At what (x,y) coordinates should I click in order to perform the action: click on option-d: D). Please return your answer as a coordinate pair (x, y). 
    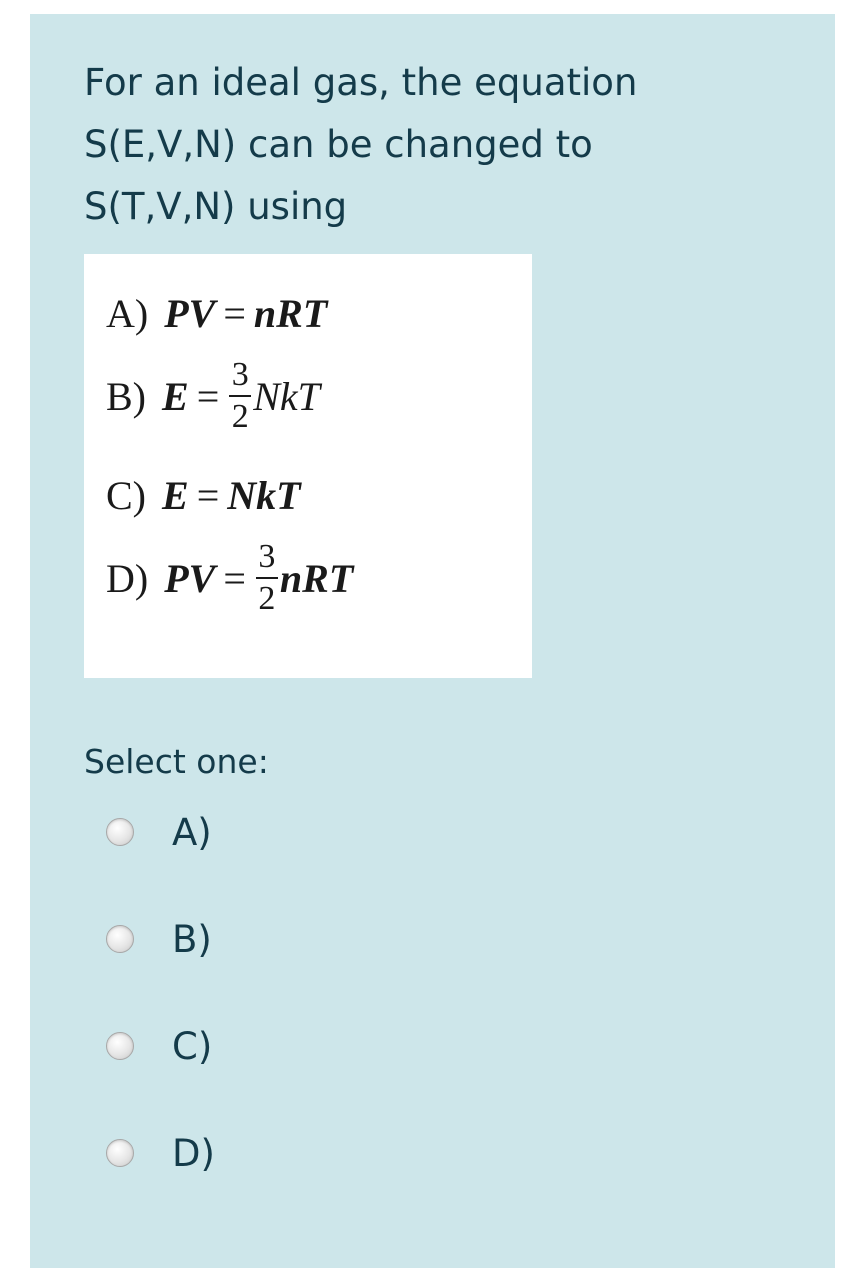
    Looking at the image, I should click on (160, 1153).